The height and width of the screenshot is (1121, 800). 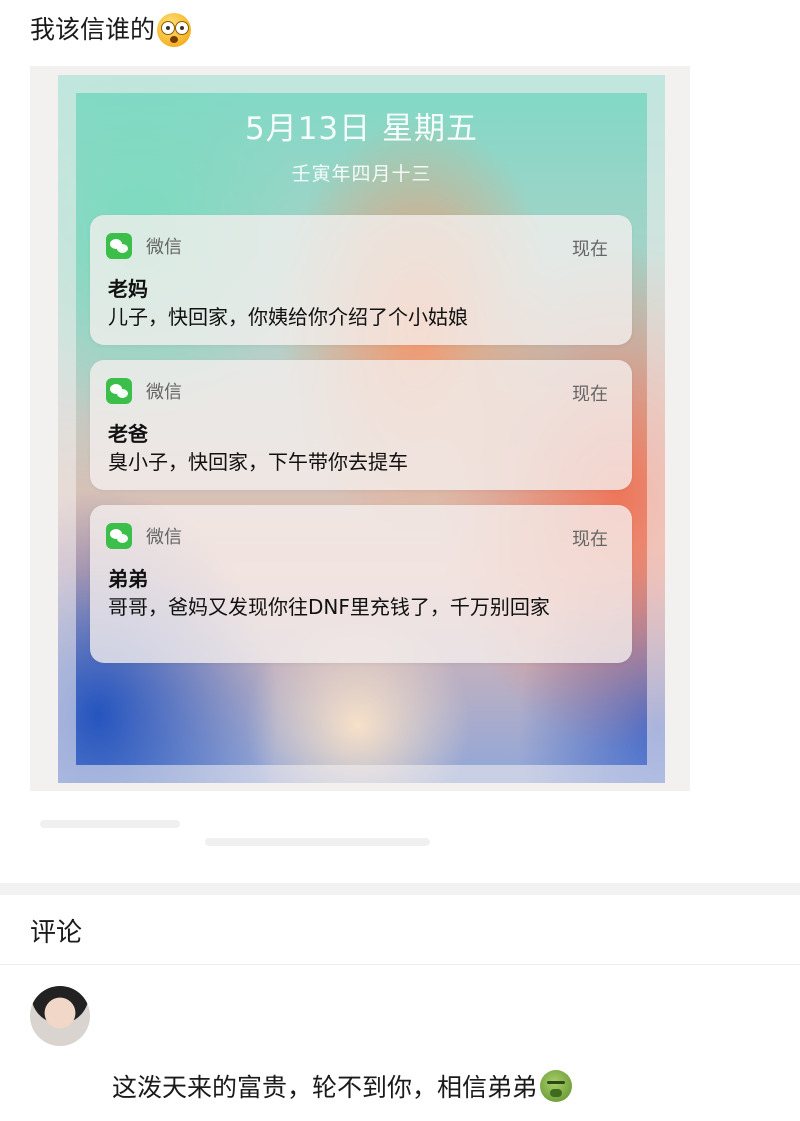 What do you see at coordinates (174, 30) in the screenshot?
I see `flushed-face-emoji-icon` at bounding box center [174, 30].